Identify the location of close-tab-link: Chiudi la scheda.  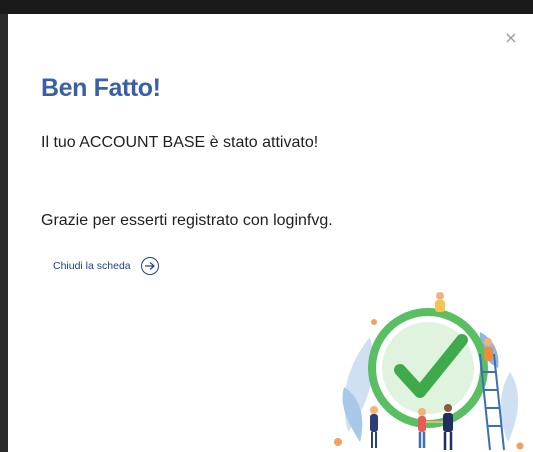
(106, 266).